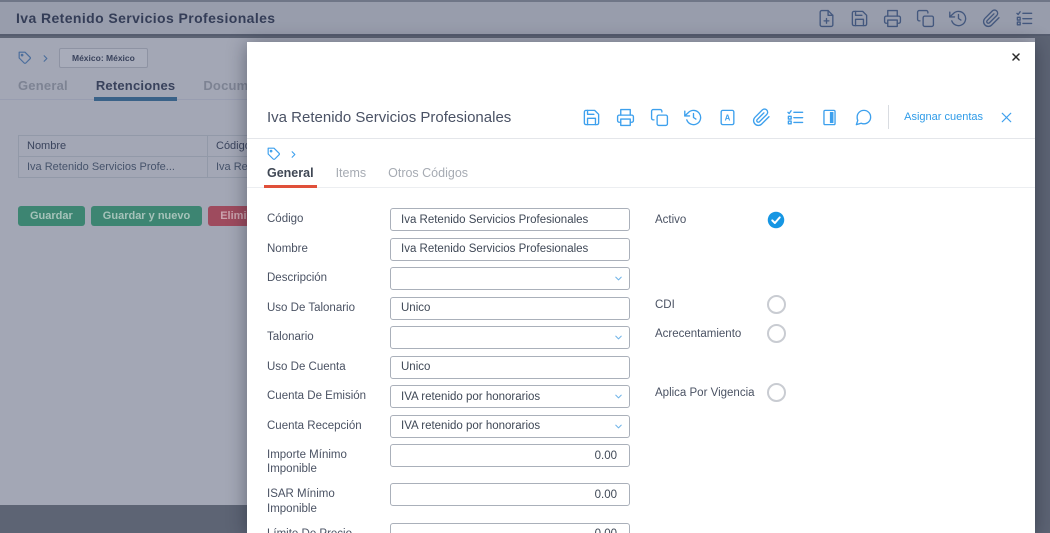 This screenshot has height=533, width=1050. I want to click on limite-de-precio-unitario-input, so click(510, 527).